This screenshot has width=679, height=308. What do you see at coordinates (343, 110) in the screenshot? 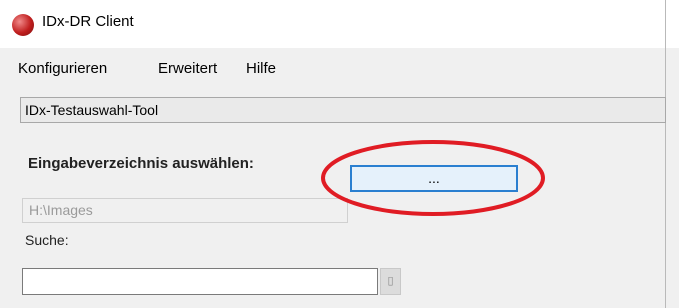
I see `tool-header: IDx-Testauswahl-Tool` at bounding box center [343, 110].